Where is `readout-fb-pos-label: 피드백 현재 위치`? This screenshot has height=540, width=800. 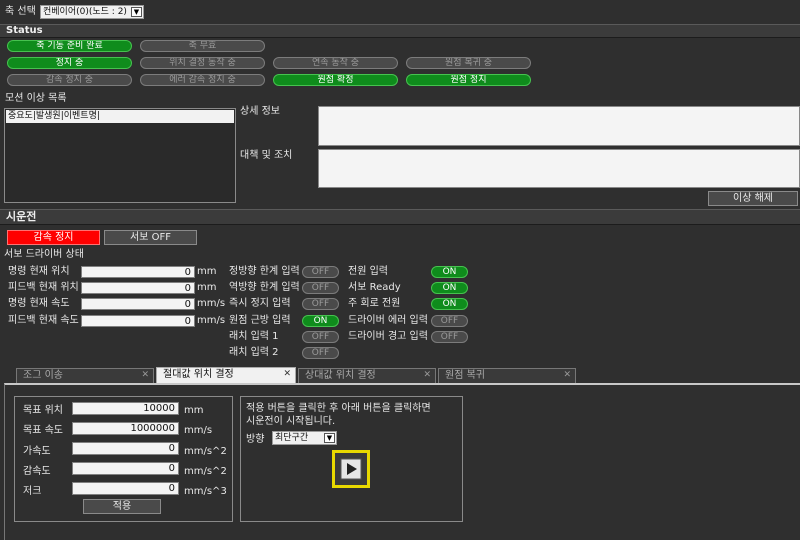 readout-fb-pos-label: 피드백 현재 위치 is located at coordinates (43, 287).